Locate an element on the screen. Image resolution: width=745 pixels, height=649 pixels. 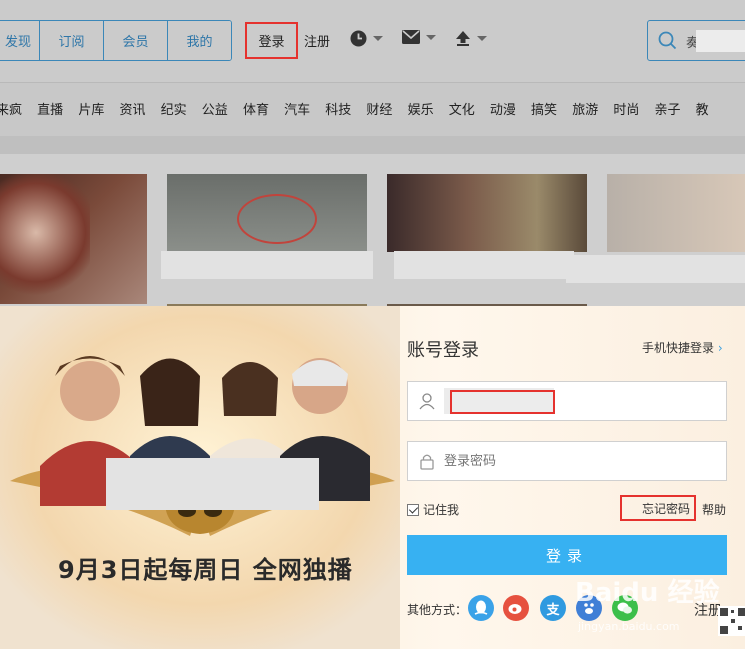
message-menu is located at coordinates (419, 37).